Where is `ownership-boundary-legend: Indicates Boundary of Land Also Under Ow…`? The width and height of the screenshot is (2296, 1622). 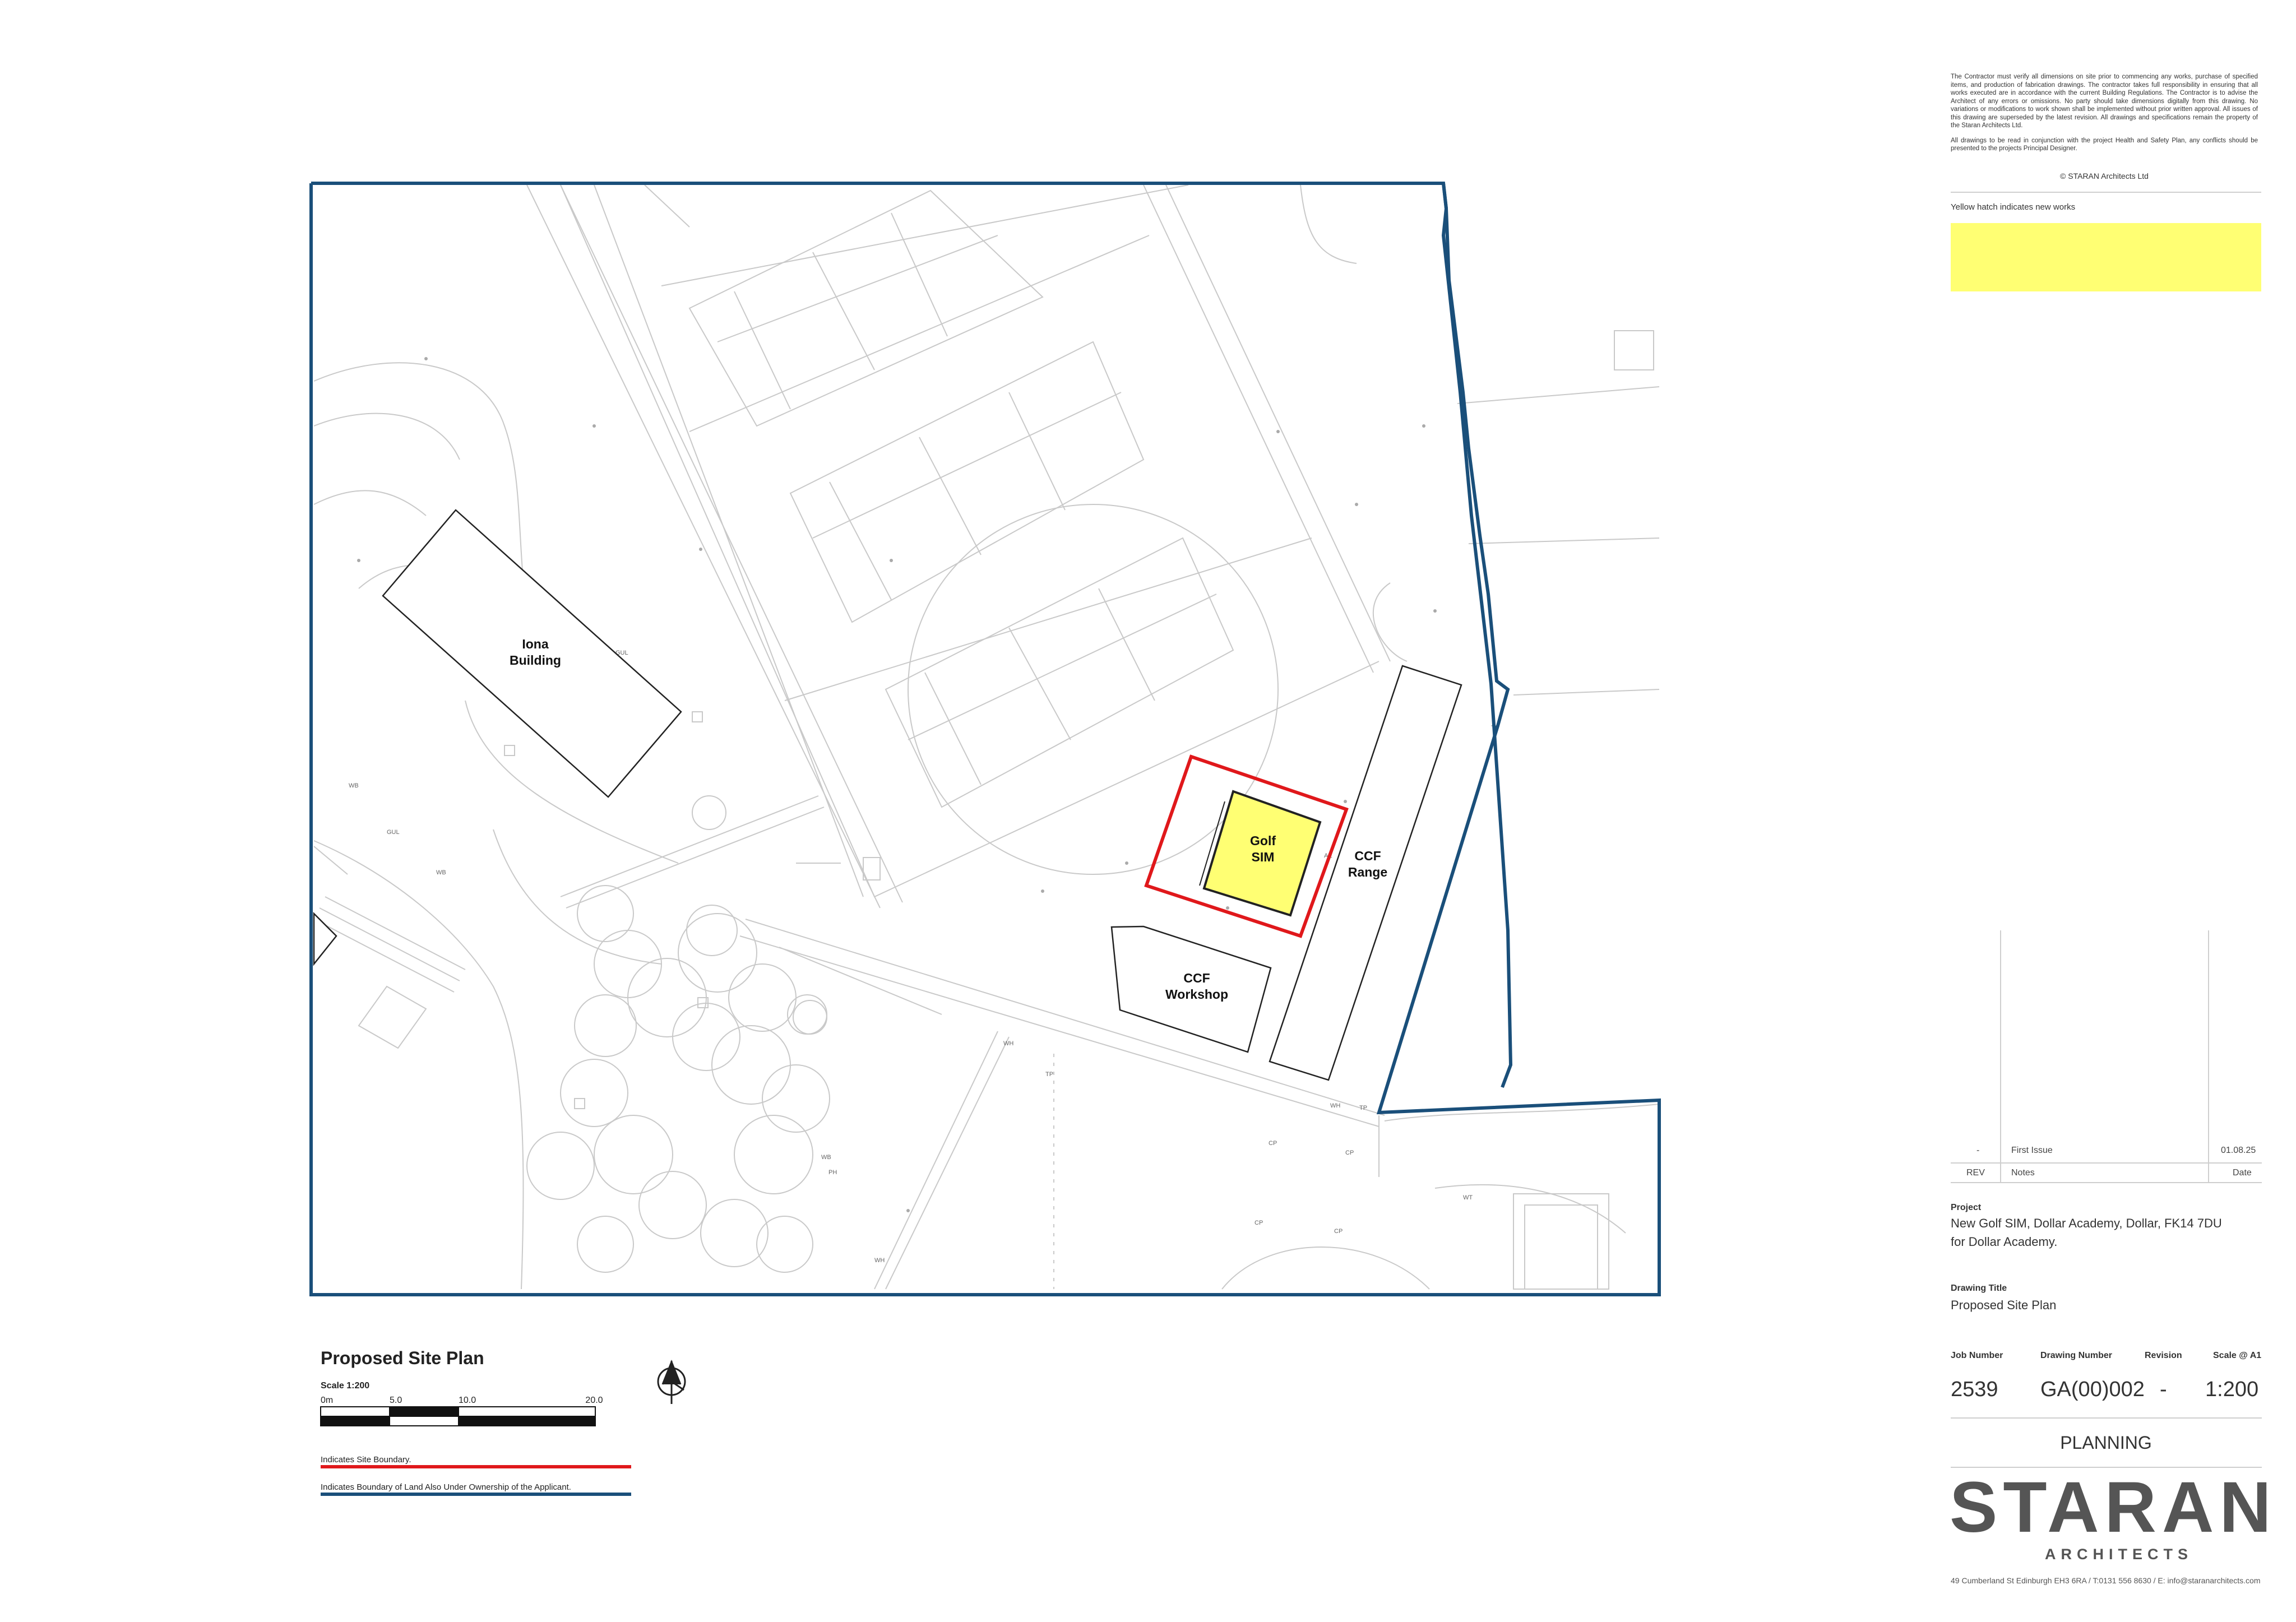
ownership-boundary-legend: Indicates Boundary of Land Also Under Ow… is located at coordinates (446, 1487).